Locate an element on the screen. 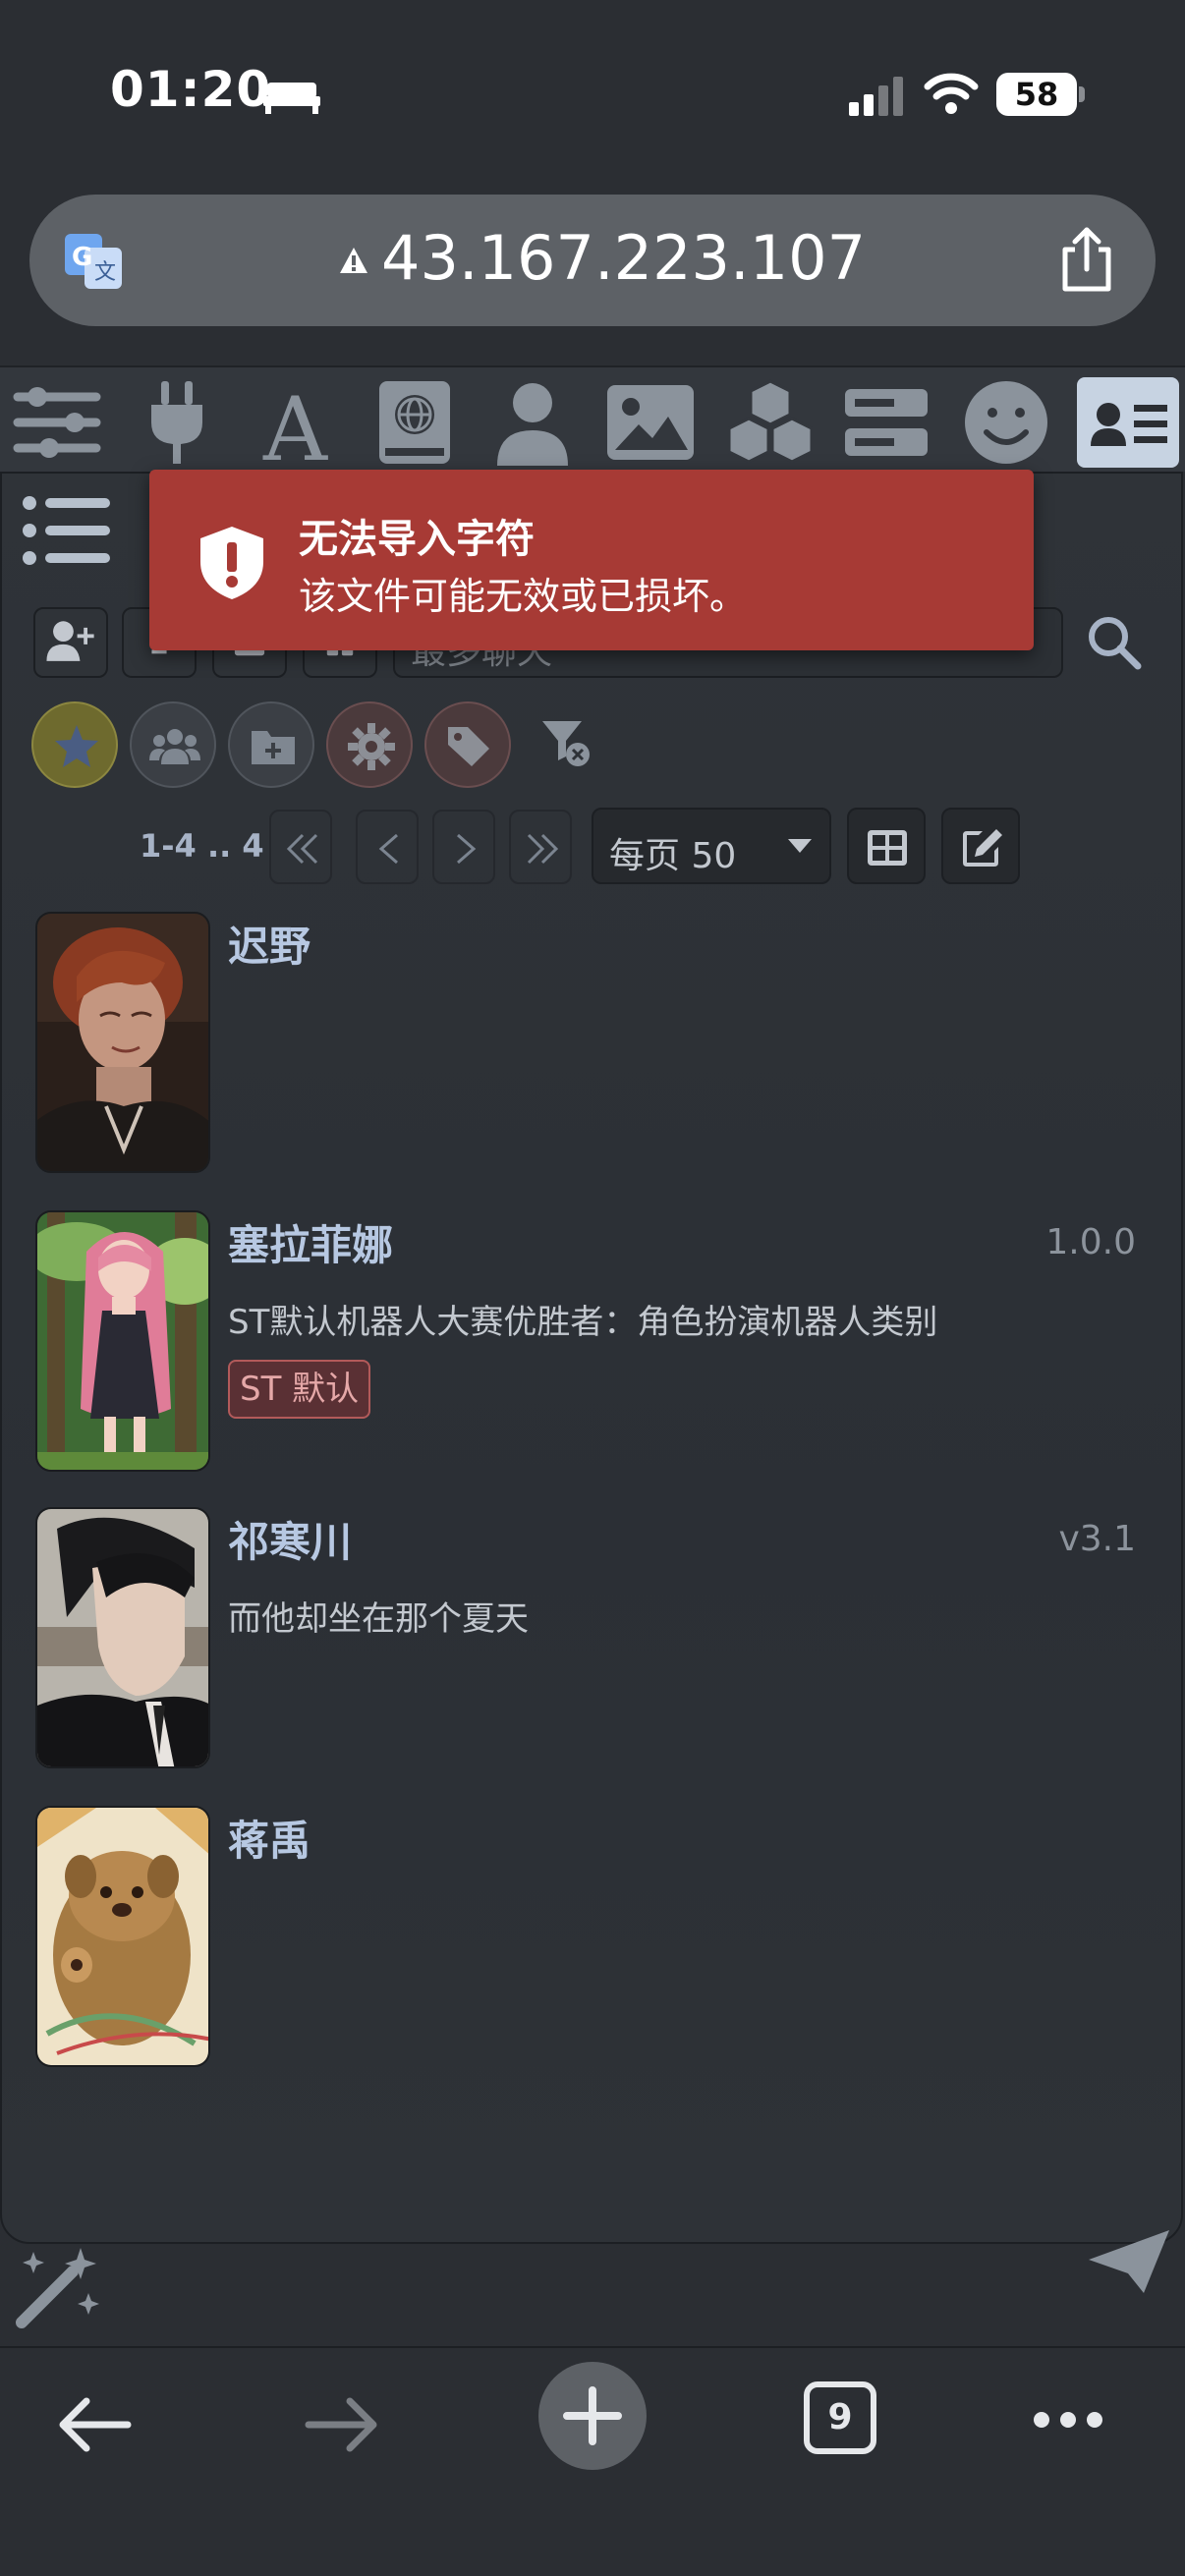  browser-toolbar: 9 is located at coordinates (592, 2461).